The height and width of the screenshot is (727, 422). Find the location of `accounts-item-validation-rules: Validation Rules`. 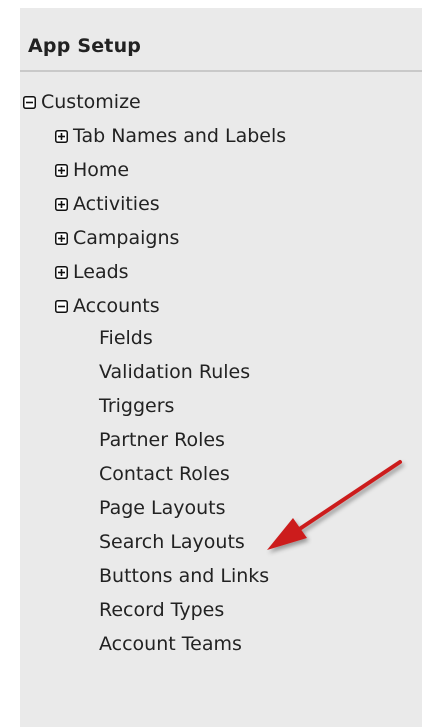

accounts-item-validation-rules: Validation Rules is located at coordinates (174, 372).